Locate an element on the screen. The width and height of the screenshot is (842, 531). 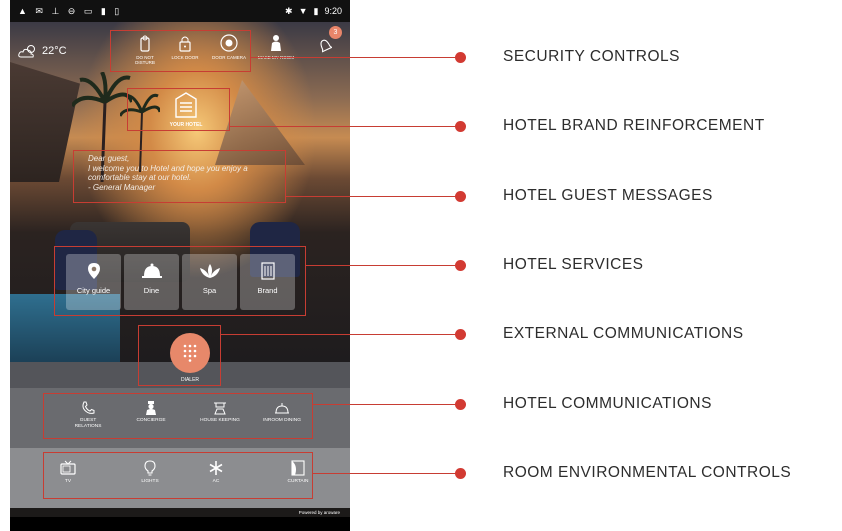
highlight-services is located at coordinates (180, 281).